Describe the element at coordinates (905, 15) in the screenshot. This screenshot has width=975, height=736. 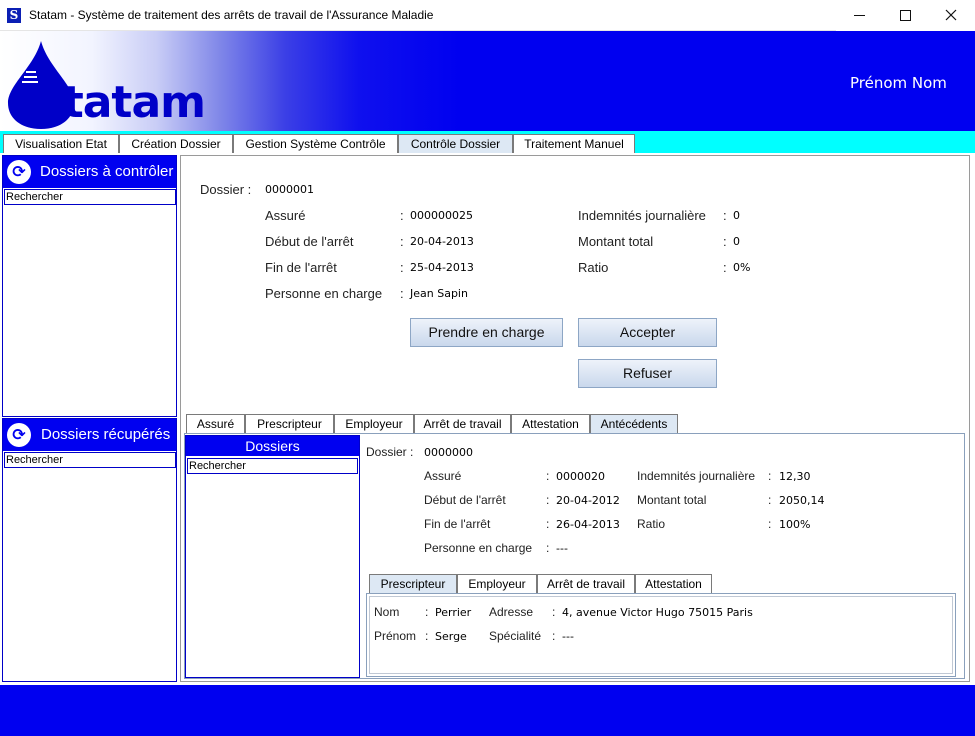
I see `maximize-button` at that location.